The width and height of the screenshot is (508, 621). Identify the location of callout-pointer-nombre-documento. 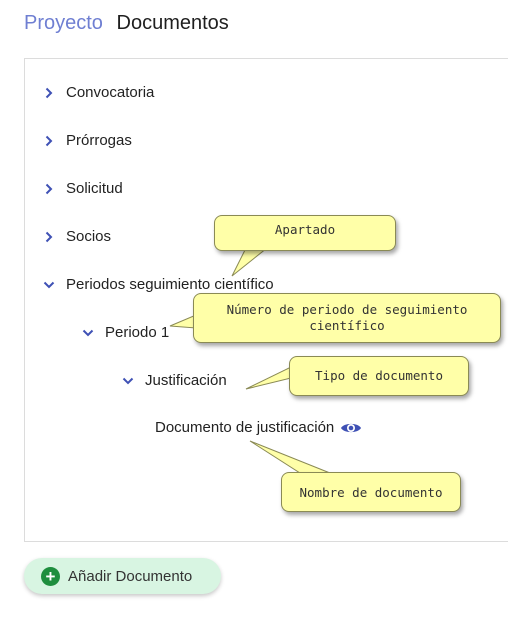
(290, 457).